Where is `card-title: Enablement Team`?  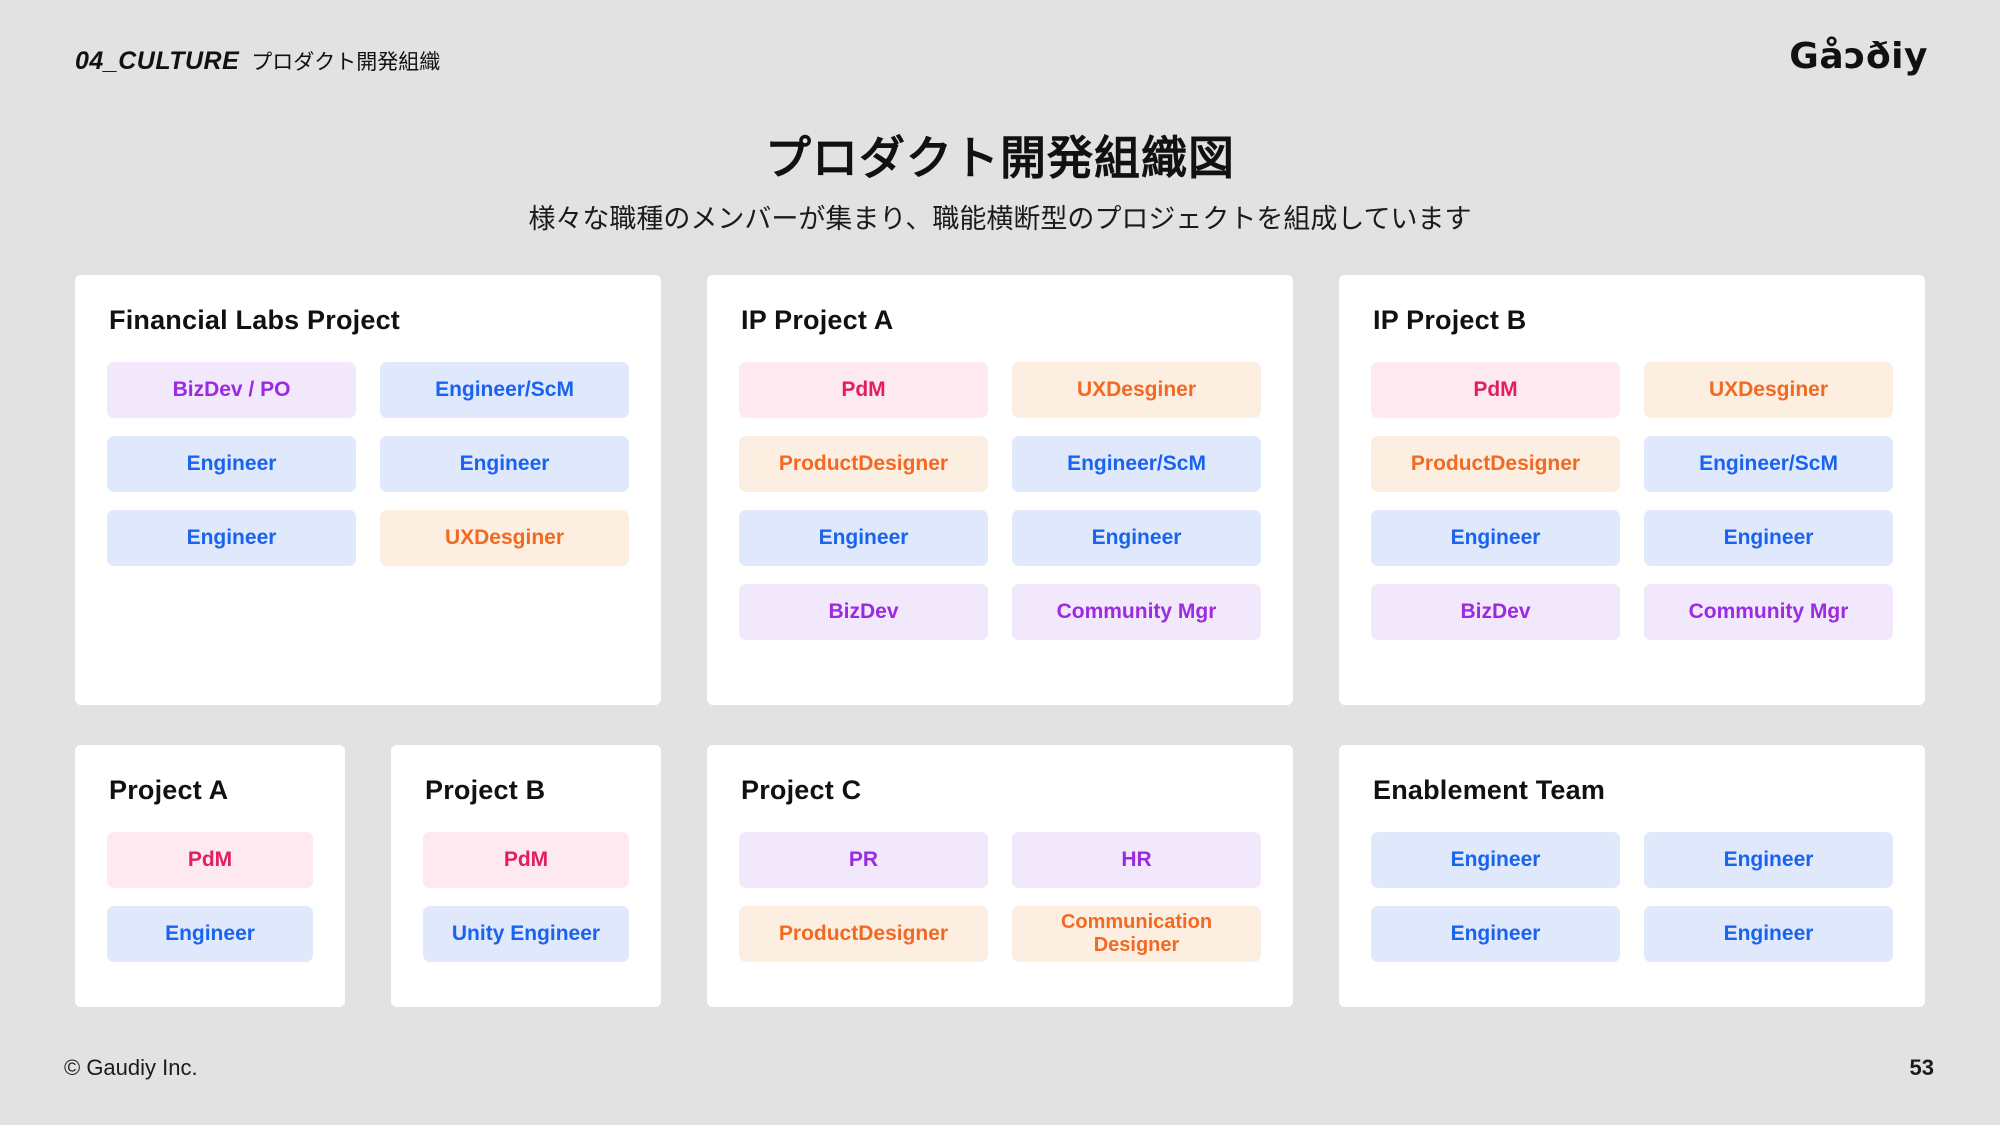
card-title: Enablement Team is located at coordinates (1489, 790).